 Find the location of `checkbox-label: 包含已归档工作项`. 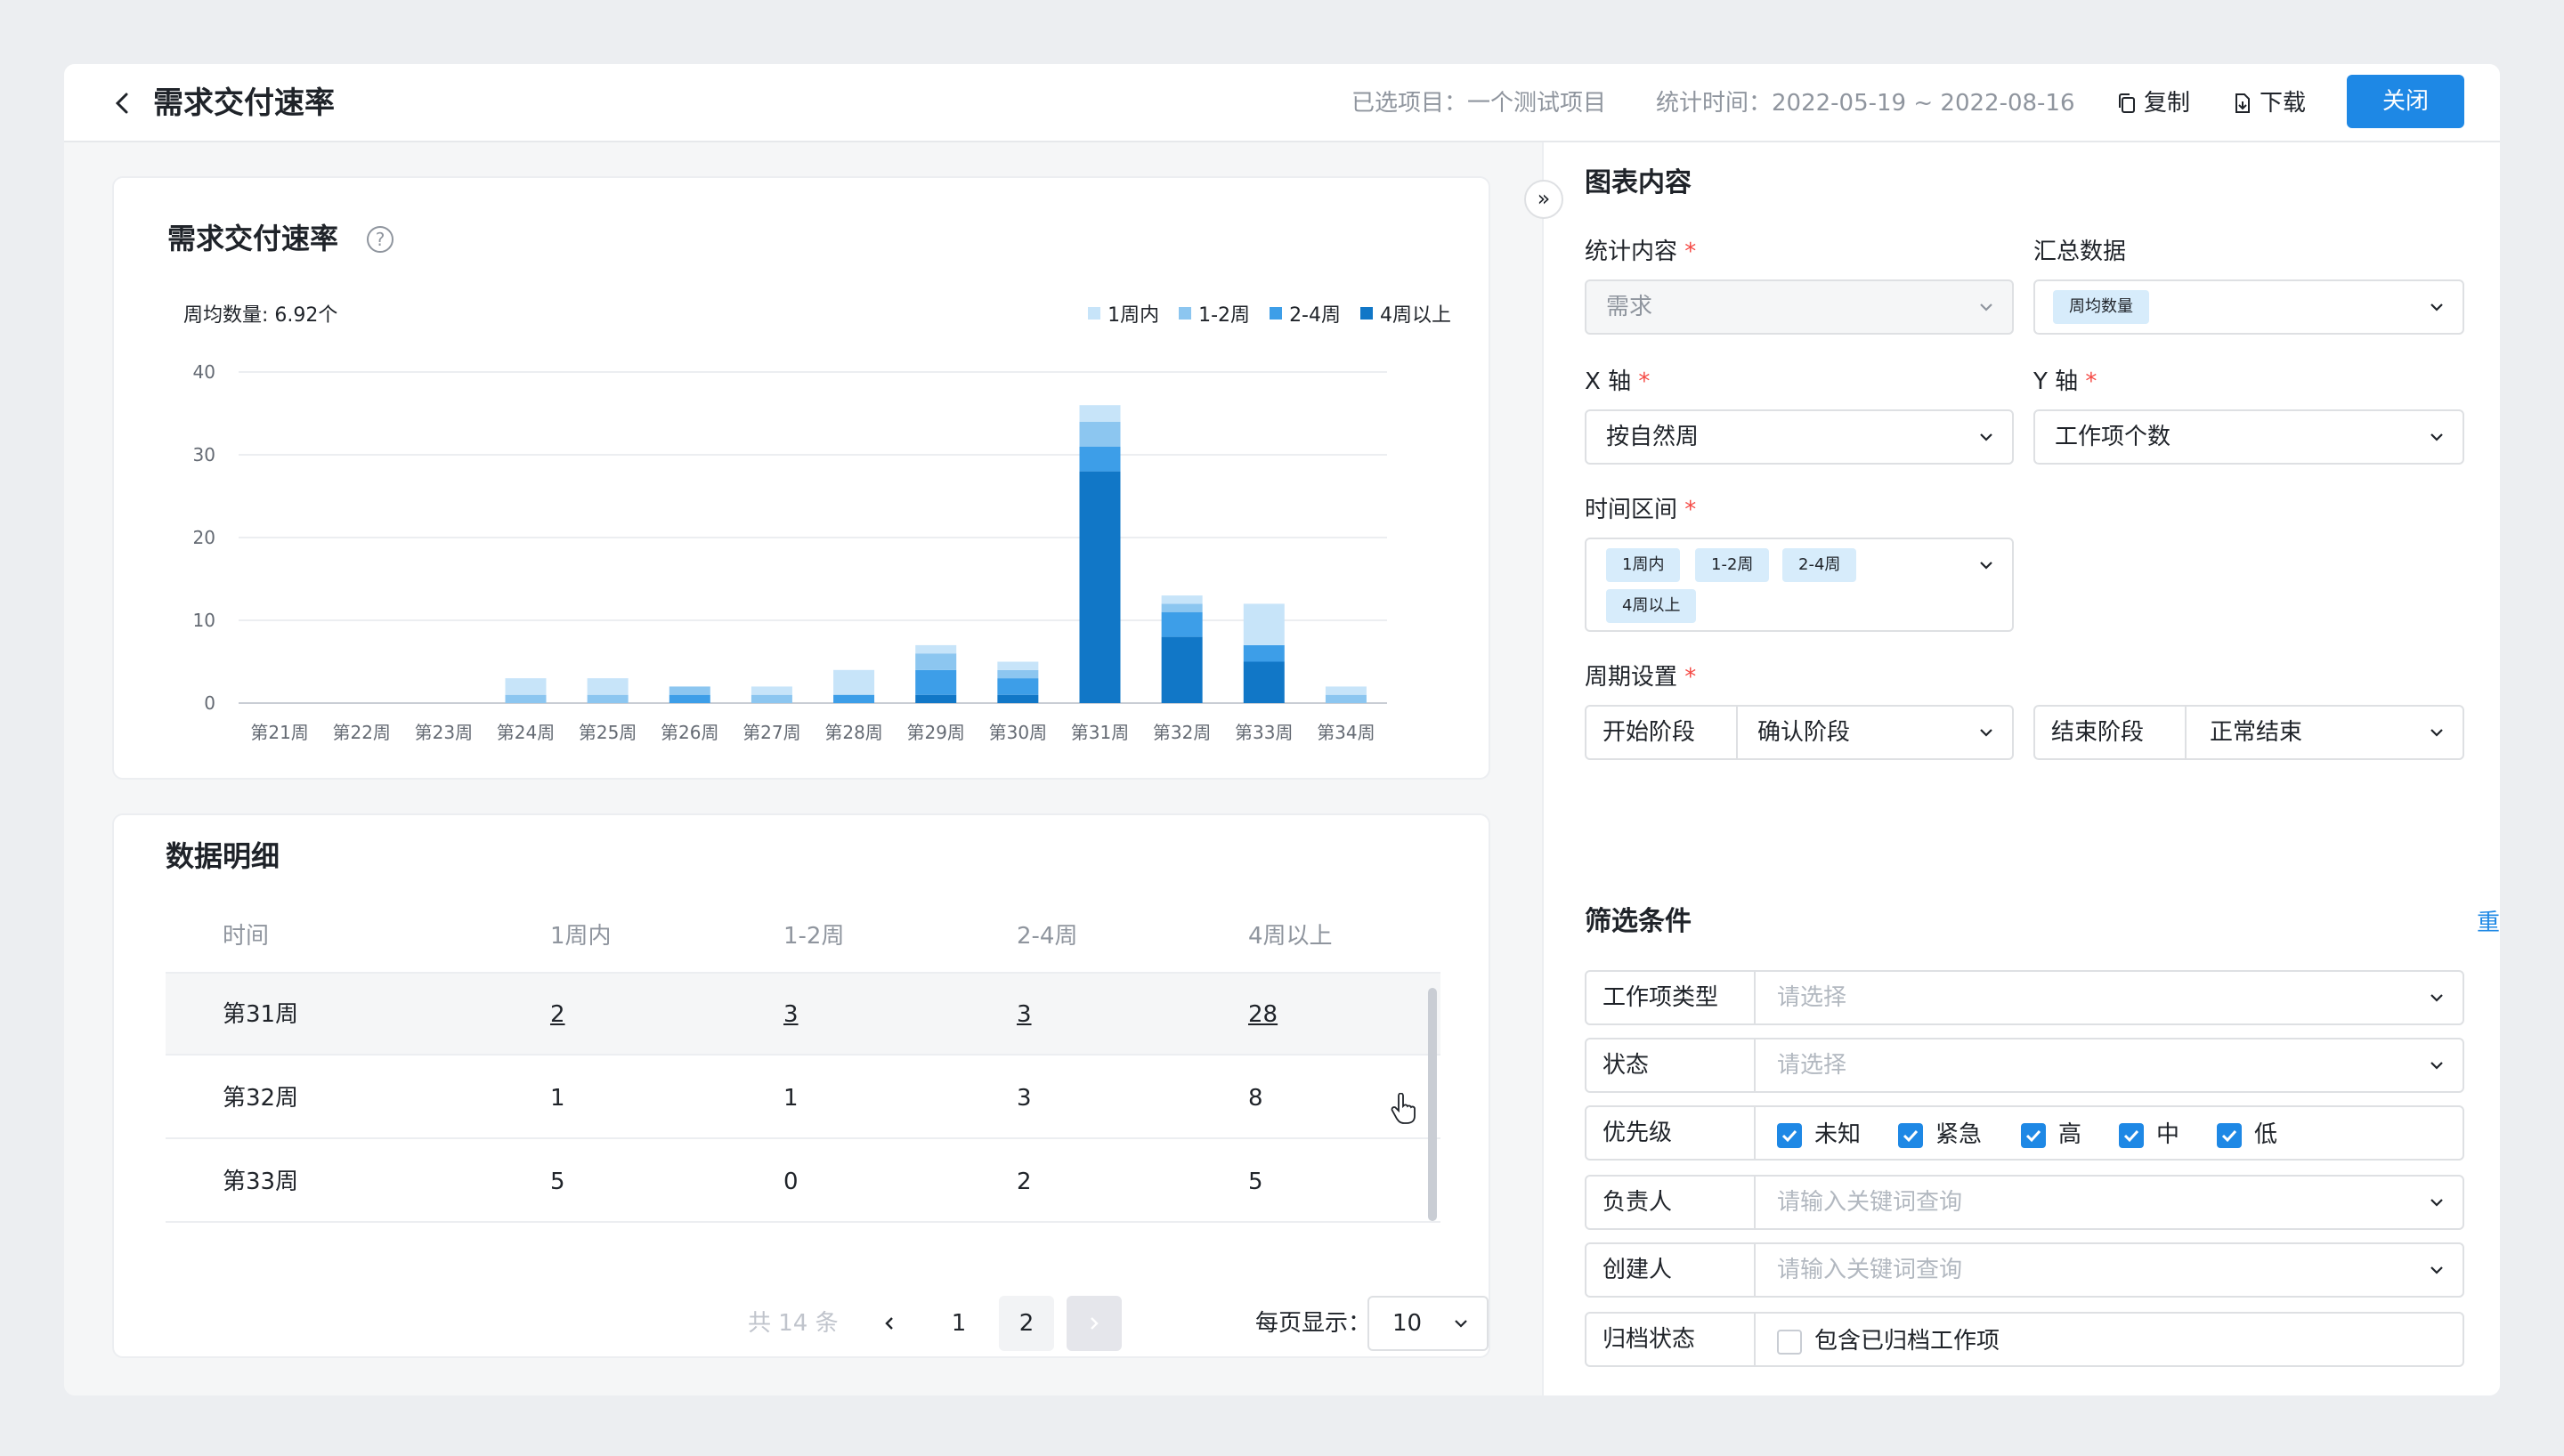

checkbox-label: 包含已归档工作项 is located at coordinates (1907, 1341).